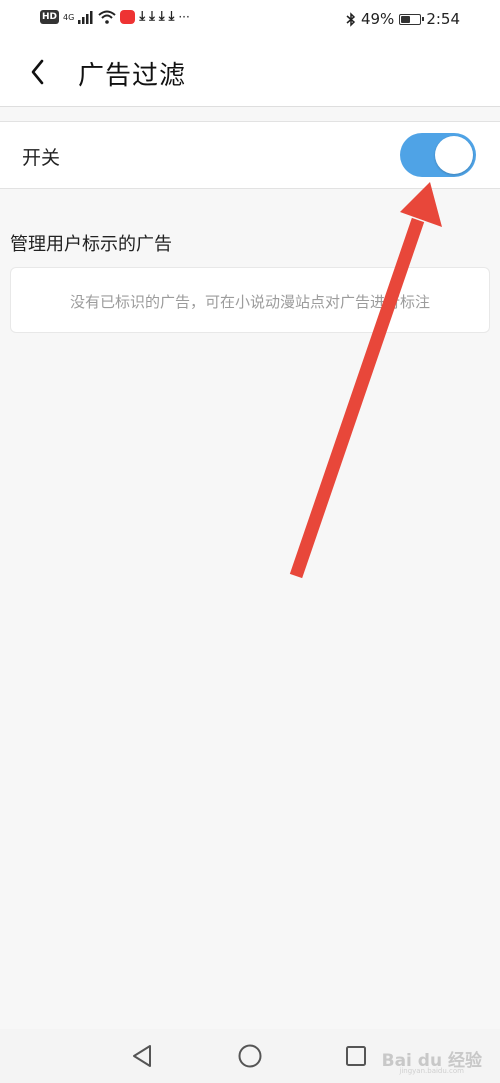  I want to click on empty-state-card: 没有已标识的广告，可在小说动漫站点对广告进行标注, so click(250, 300).